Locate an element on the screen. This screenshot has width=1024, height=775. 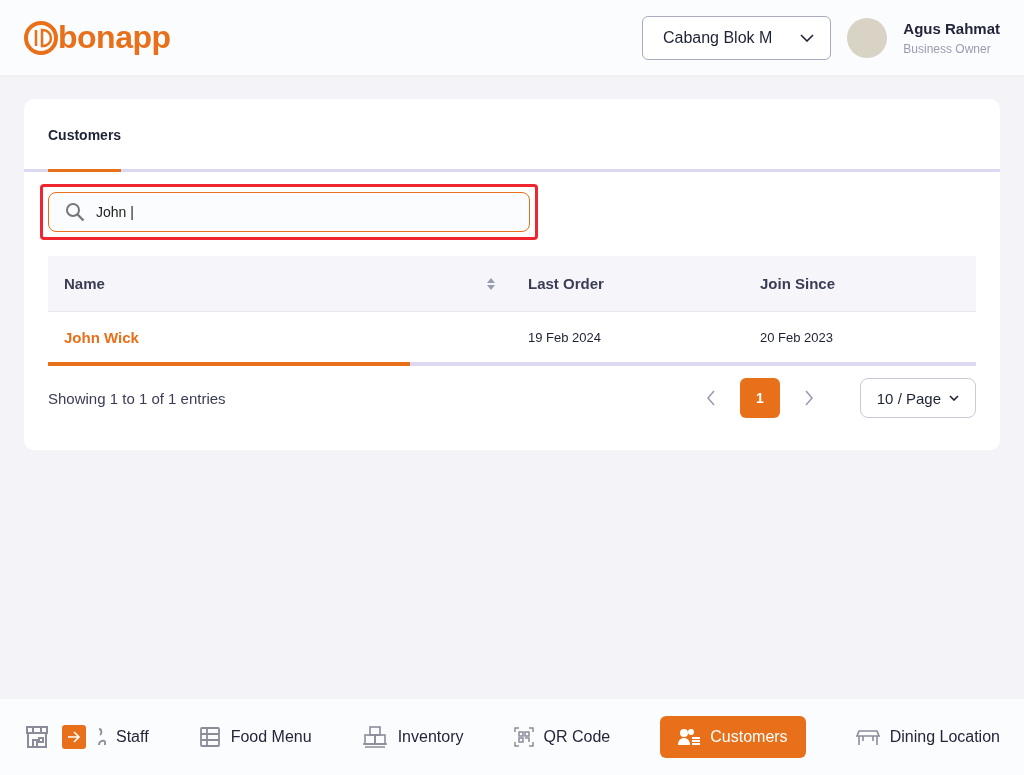
sort-icon is located at coordinates (491, 283).